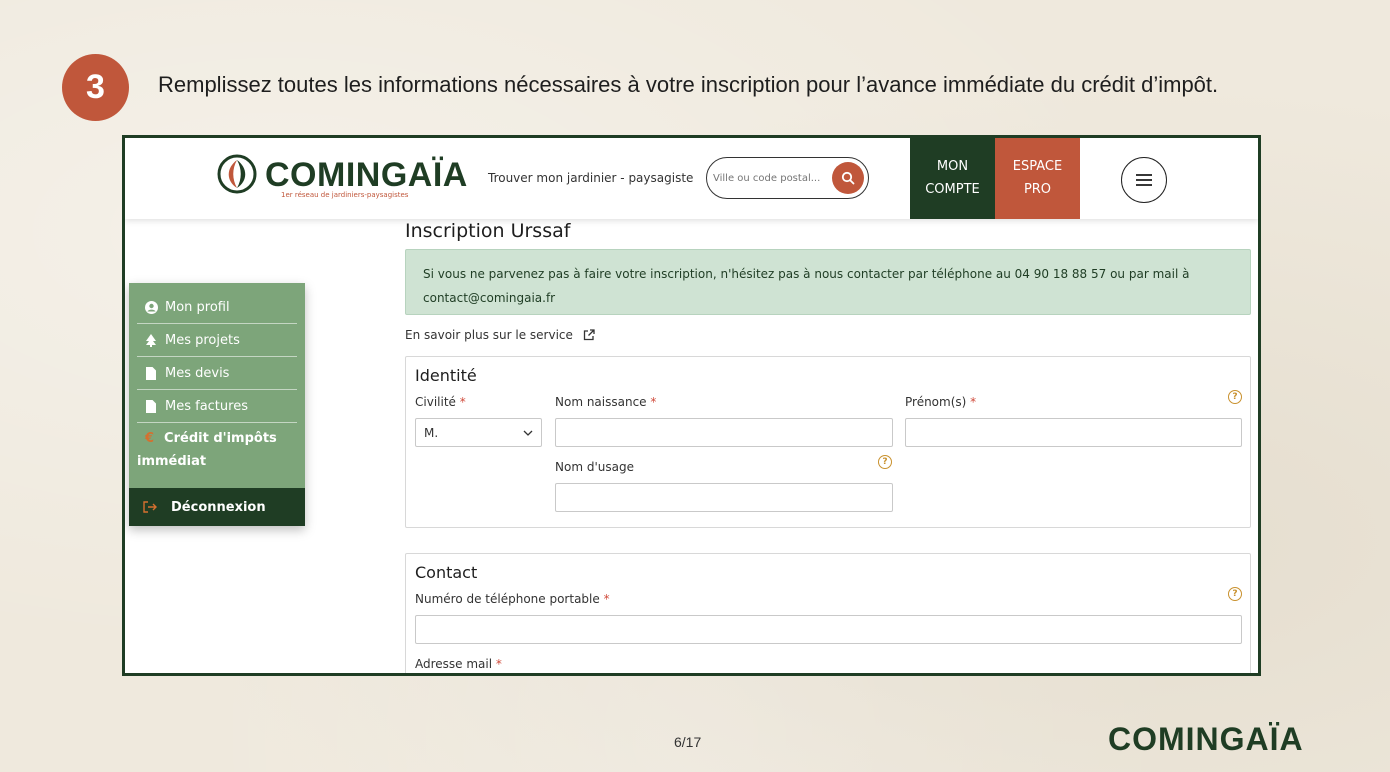 This screenshot has height=772, width=1390. Describe the element at coordinates (1206, 739) in the screenshot. I see `footer-logo: COMINGAÏA` at that location.